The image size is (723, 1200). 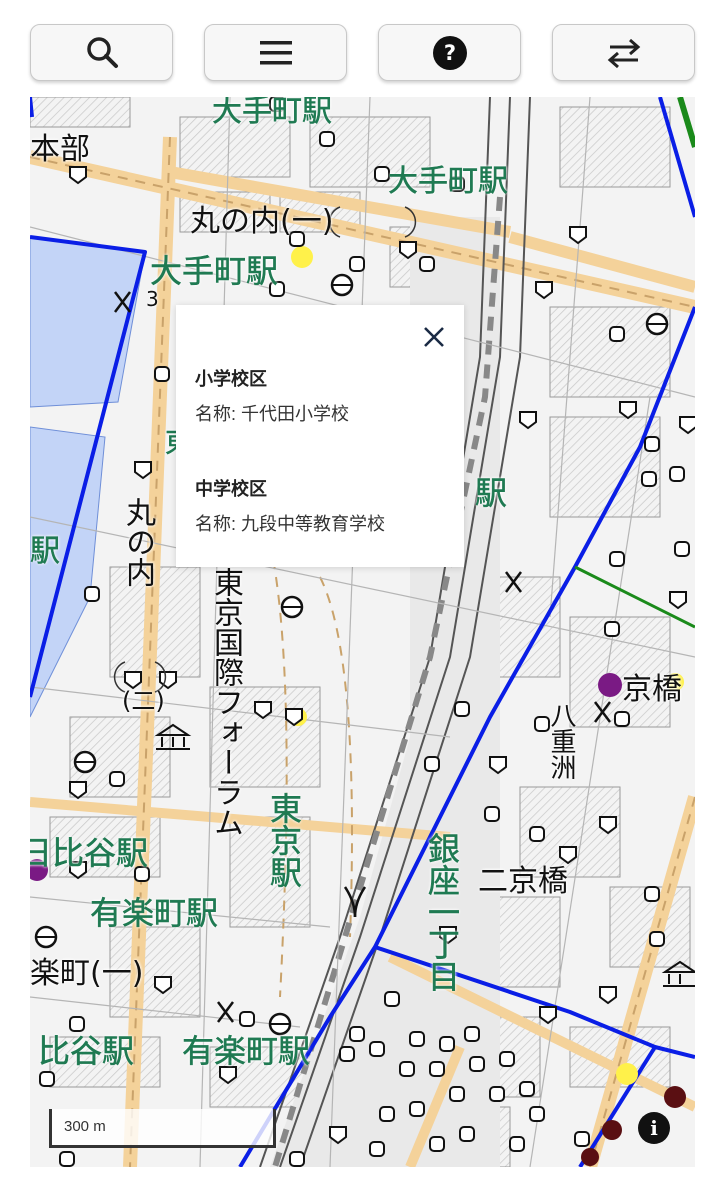 I want to click on label-otemachi-station-top: 大手町駅, so click(x=272, y=113).